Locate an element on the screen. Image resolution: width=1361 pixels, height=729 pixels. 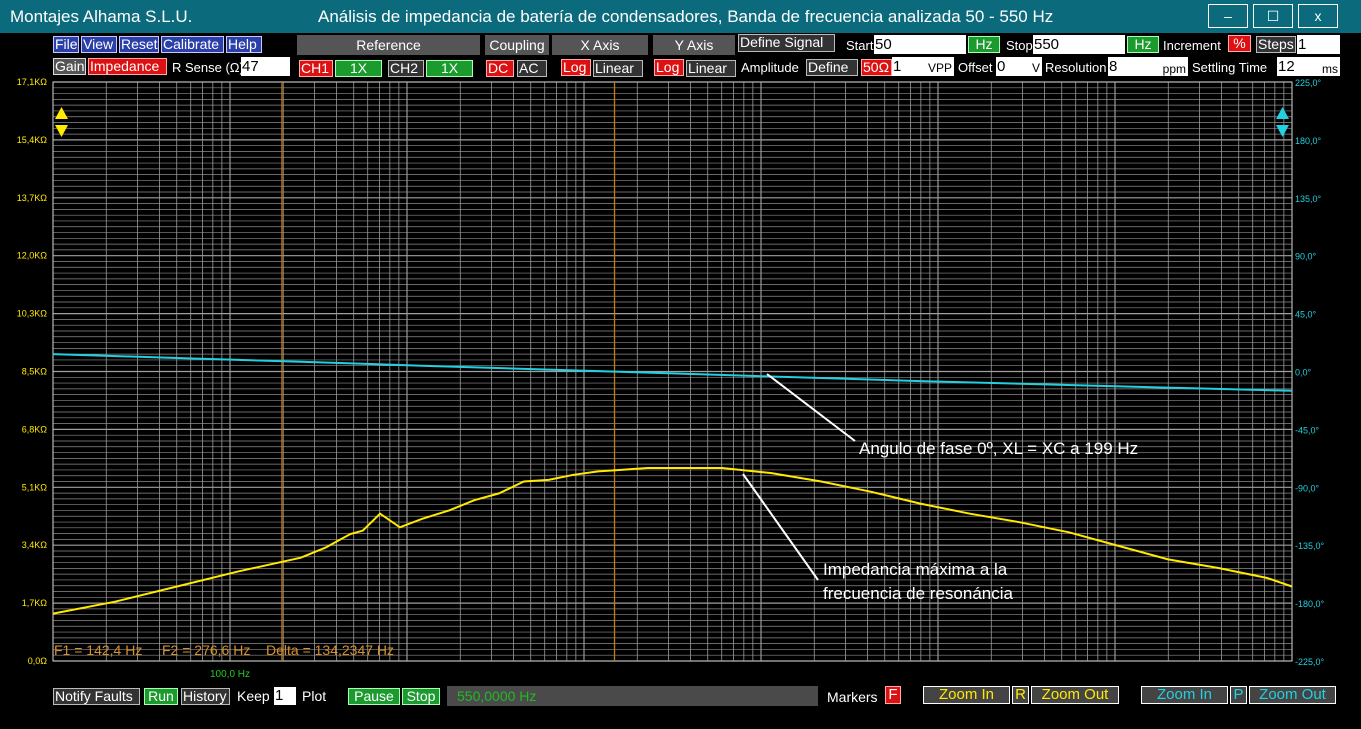
marker-f1-readout: F1 = 142,4 Hz is located at coordinates (98, 650).